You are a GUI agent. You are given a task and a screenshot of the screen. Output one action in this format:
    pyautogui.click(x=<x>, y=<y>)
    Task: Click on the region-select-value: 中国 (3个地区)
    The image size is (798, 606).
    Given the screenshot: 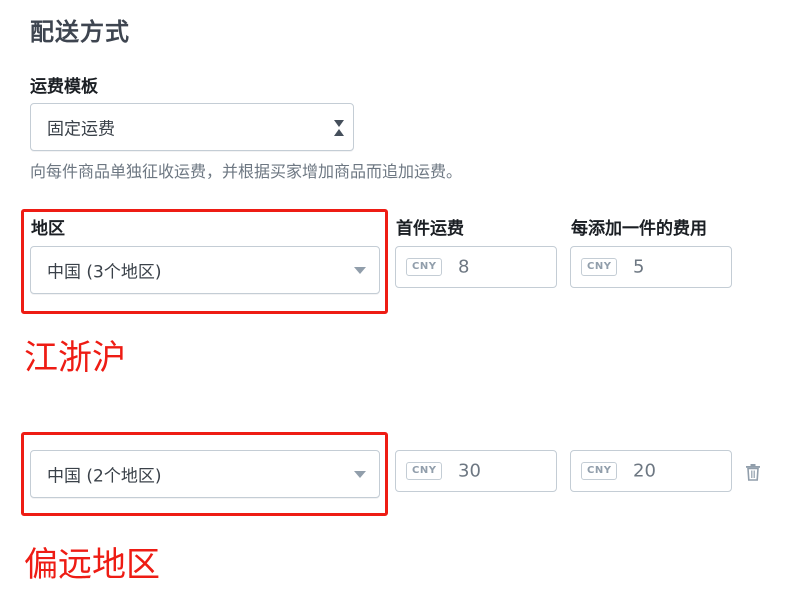 What is the action you would take?
    pyautogui.click(x=104, y=272)
    